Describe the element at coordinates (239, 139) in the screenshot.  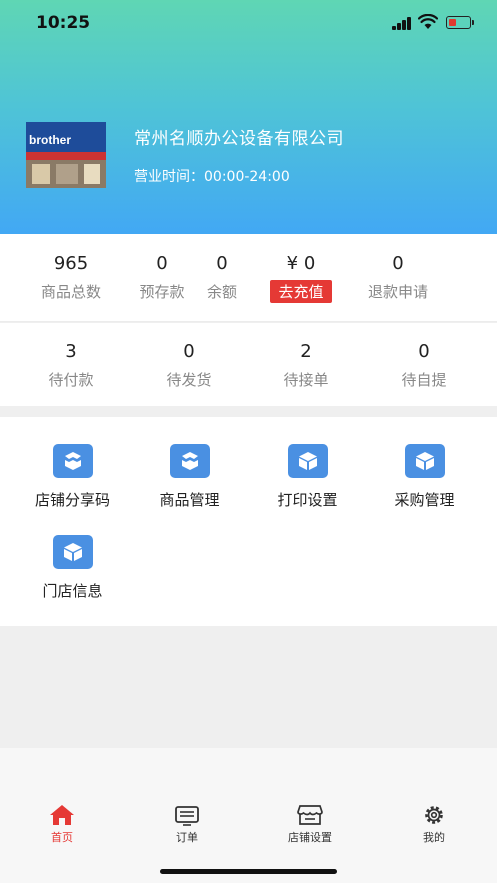
I see `store-name: 常州名顺办公设备有限公司` at that location.